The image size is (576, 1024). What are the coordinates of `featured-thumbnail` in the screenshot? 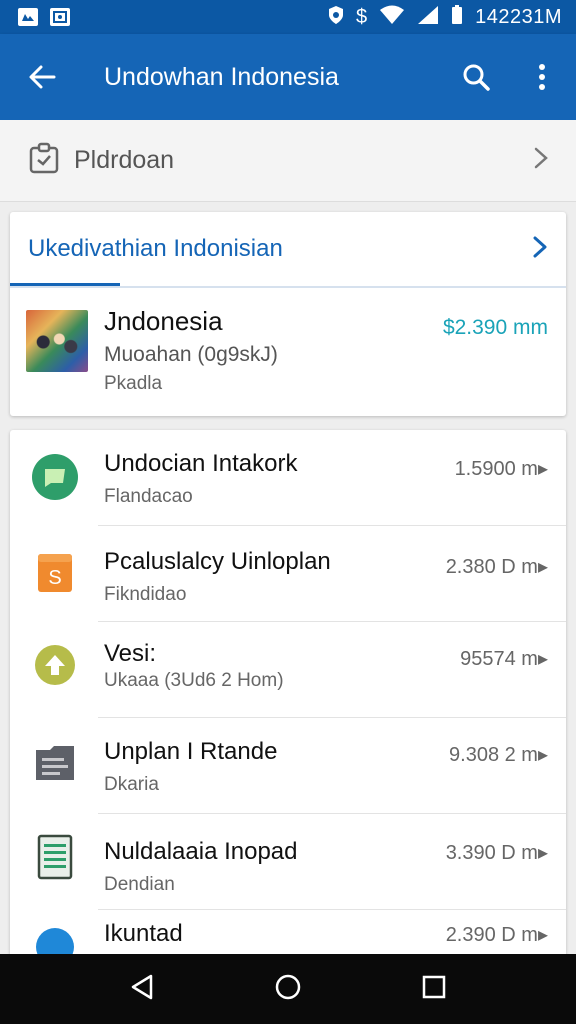 It's located at (57, 341).